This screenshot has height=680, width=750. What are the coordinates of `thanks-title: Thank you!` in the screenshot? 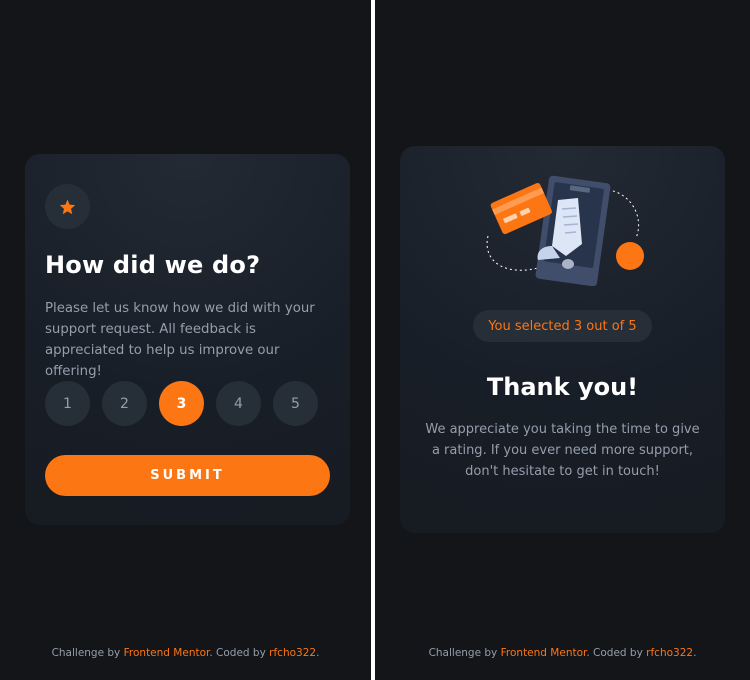 It's located at (562, 387).